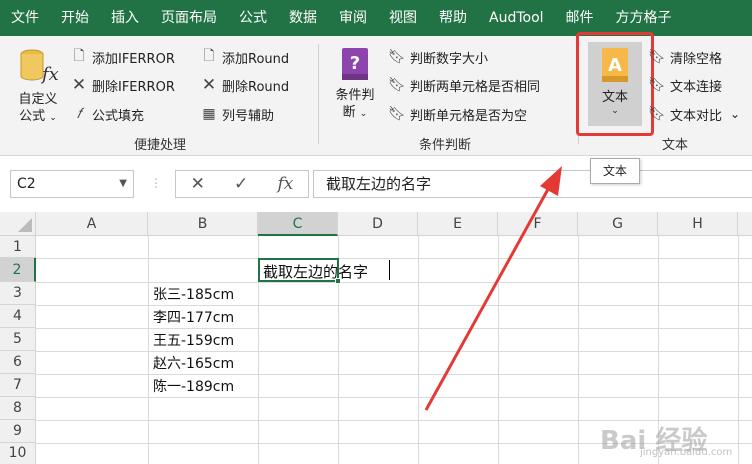 Image resolution: width=752 pixels, height=464 pixels. Describe the element at coordinates (193, 317) in the screenshot. I see `cell-b4: 李四-177cm` at that location.